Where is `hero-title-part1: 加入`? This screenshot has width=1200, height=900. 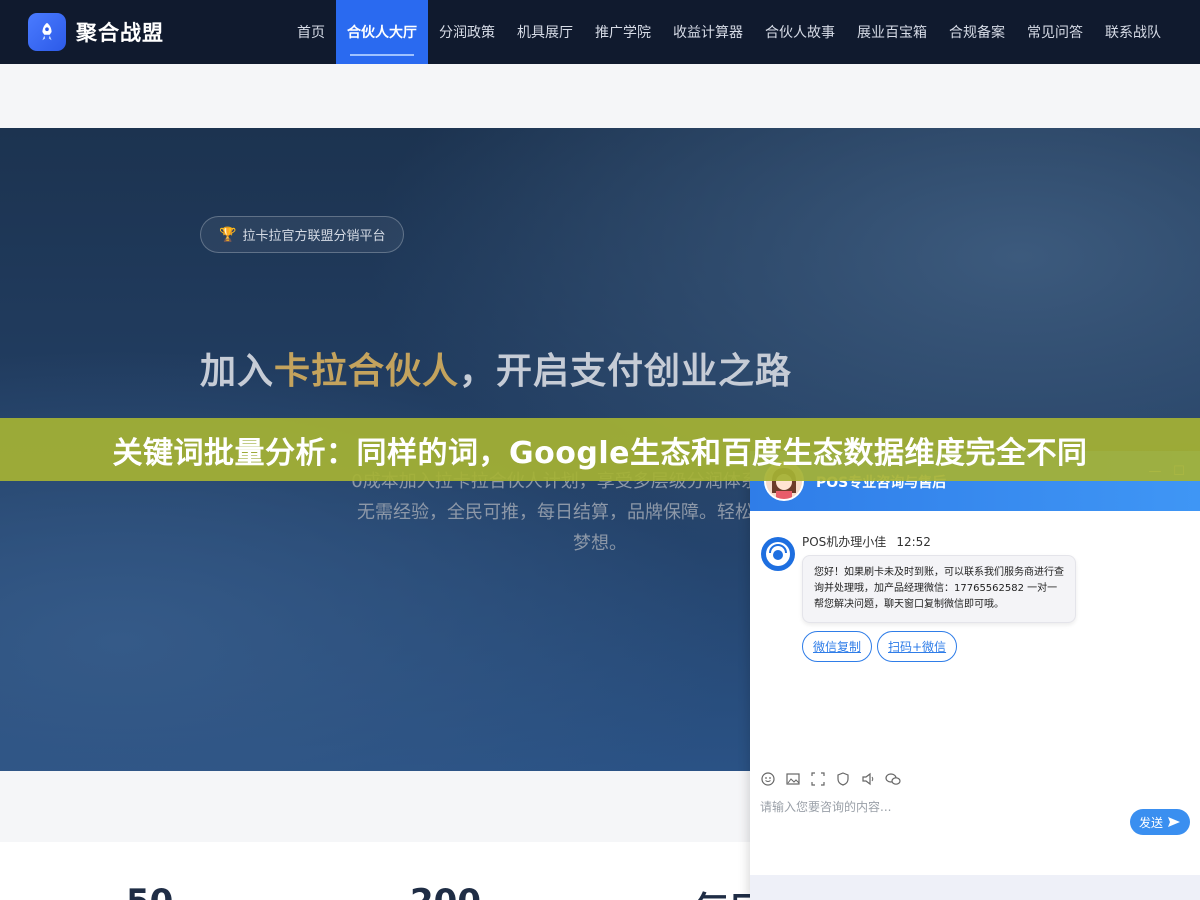
hero-title-part1: 加入 is located at coordinates (237, 371).